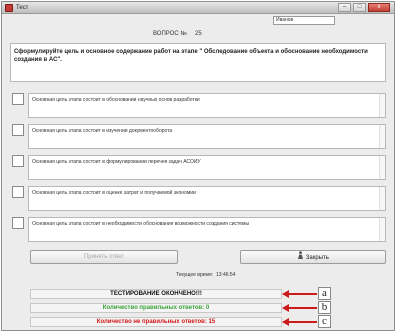  I want to click on close-button-label: Закрыть, so click(317, 258).